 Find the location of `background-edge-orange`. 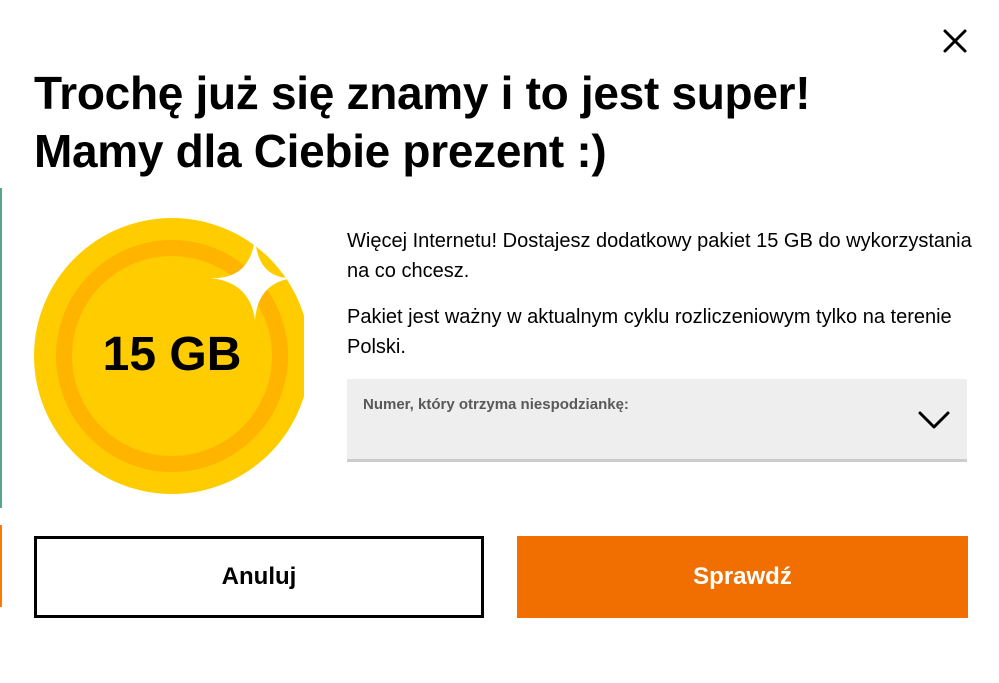

background-edge-orange is located at coordinates (1, 566).